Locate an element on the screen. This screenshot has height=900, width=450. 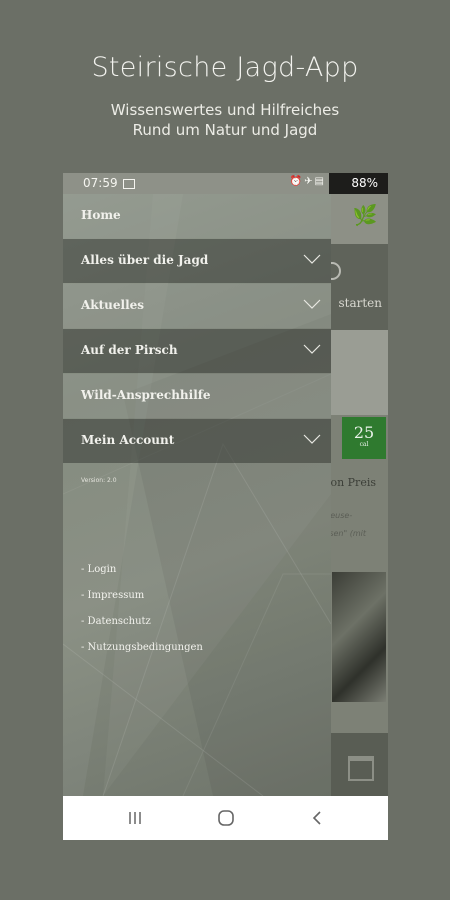
article-excerpt-line: heuse- is located at coordinates (339, 515).